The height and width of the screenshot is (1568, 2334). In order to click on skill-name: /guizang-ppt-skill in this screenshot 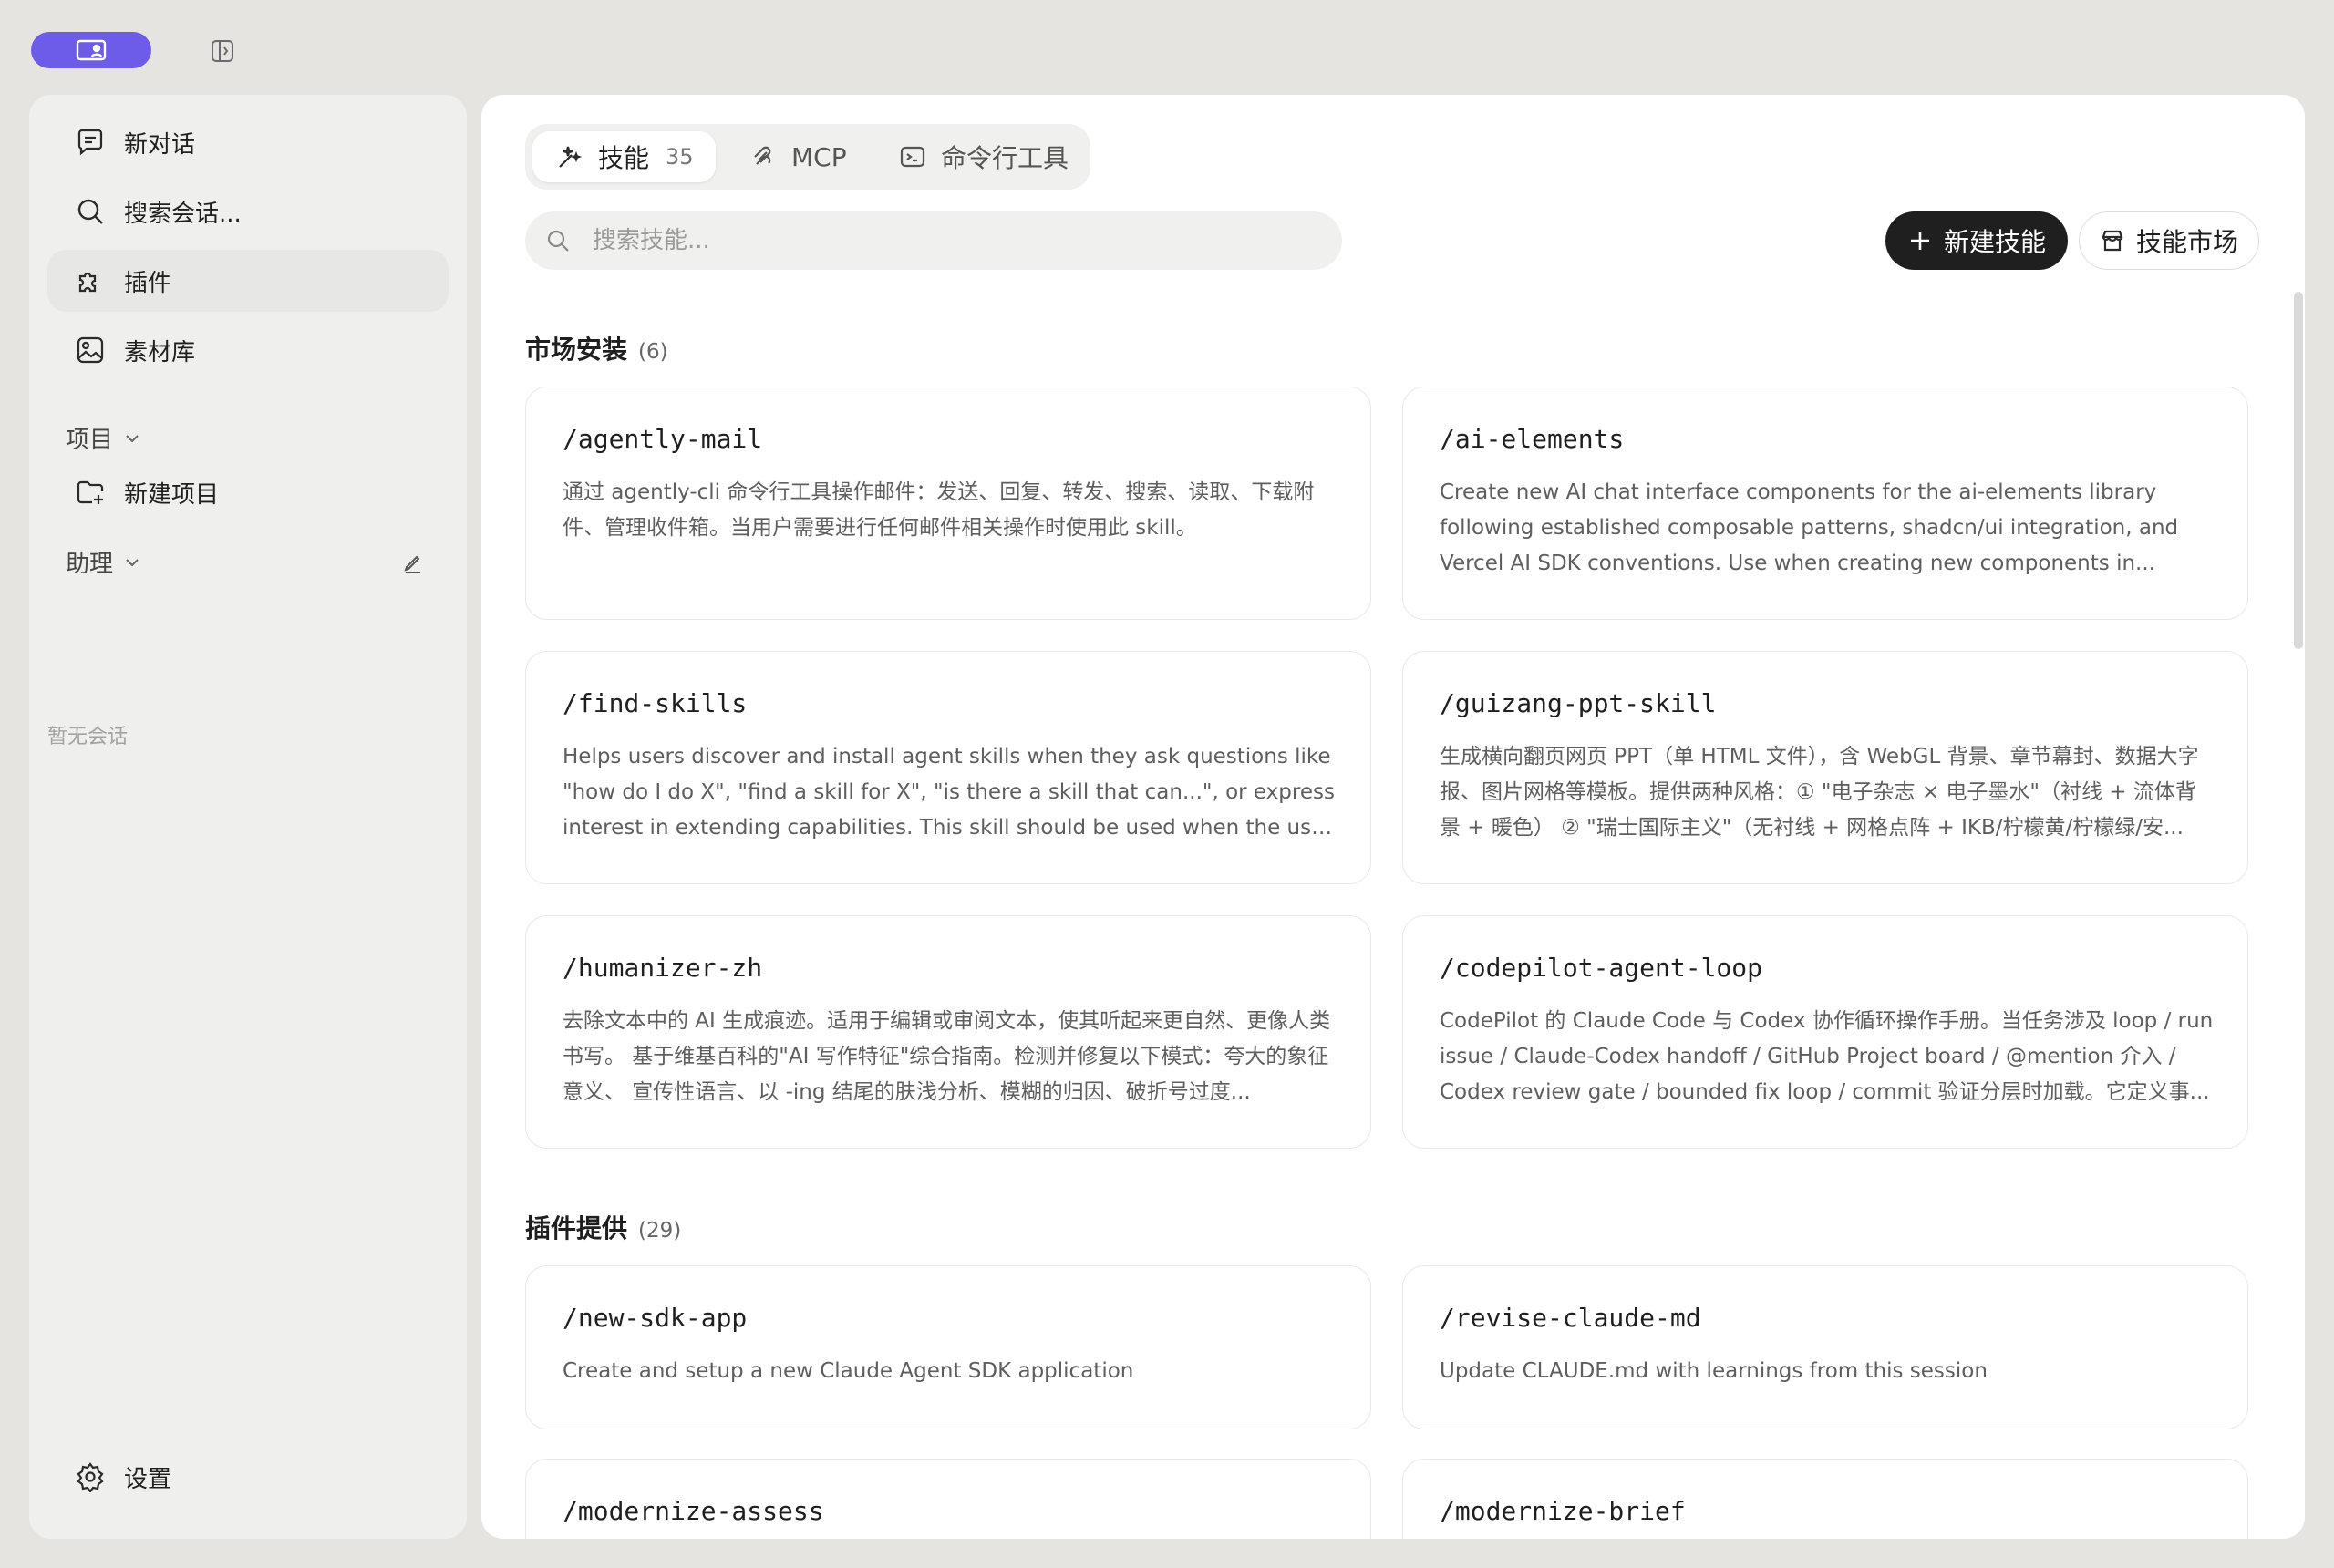, I will do `click(1578, 703)`.